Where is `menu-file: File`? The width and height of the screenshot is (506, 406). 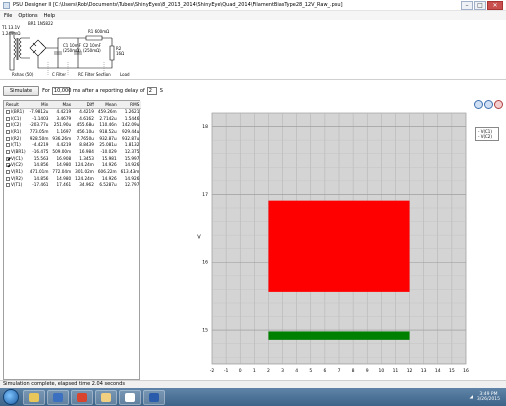 menu-file: File is located at coordinates (8, 16).